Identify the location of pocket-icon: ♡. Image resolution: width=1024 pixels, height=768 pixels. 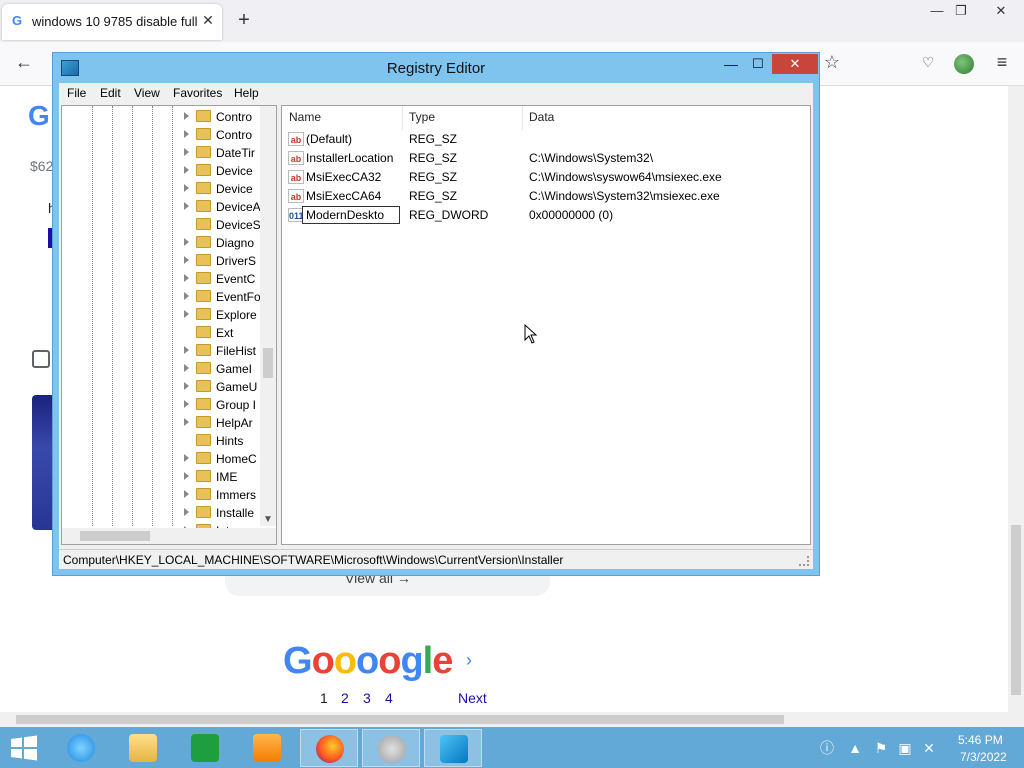
(928, 64).